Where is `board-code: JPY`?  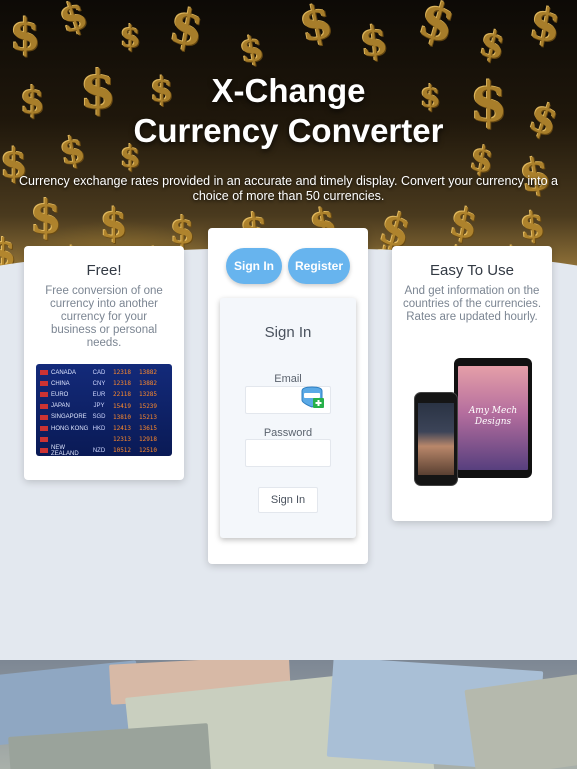
board-code: JPY is located at coordinates (99, 406).